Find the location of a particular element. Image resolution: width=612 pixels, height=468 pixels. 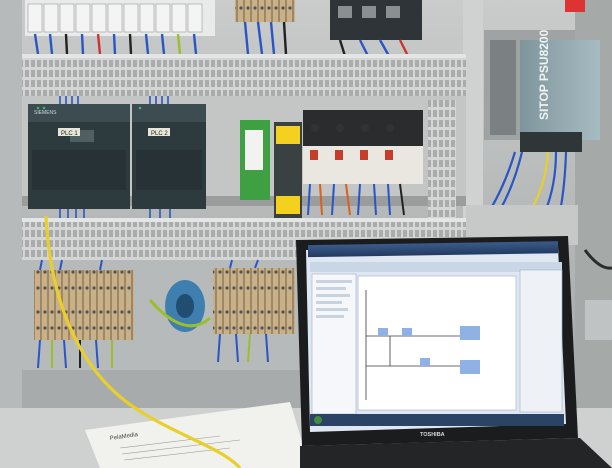

plc-brand-label: SIEMENS is located at coordinates (45, 113).